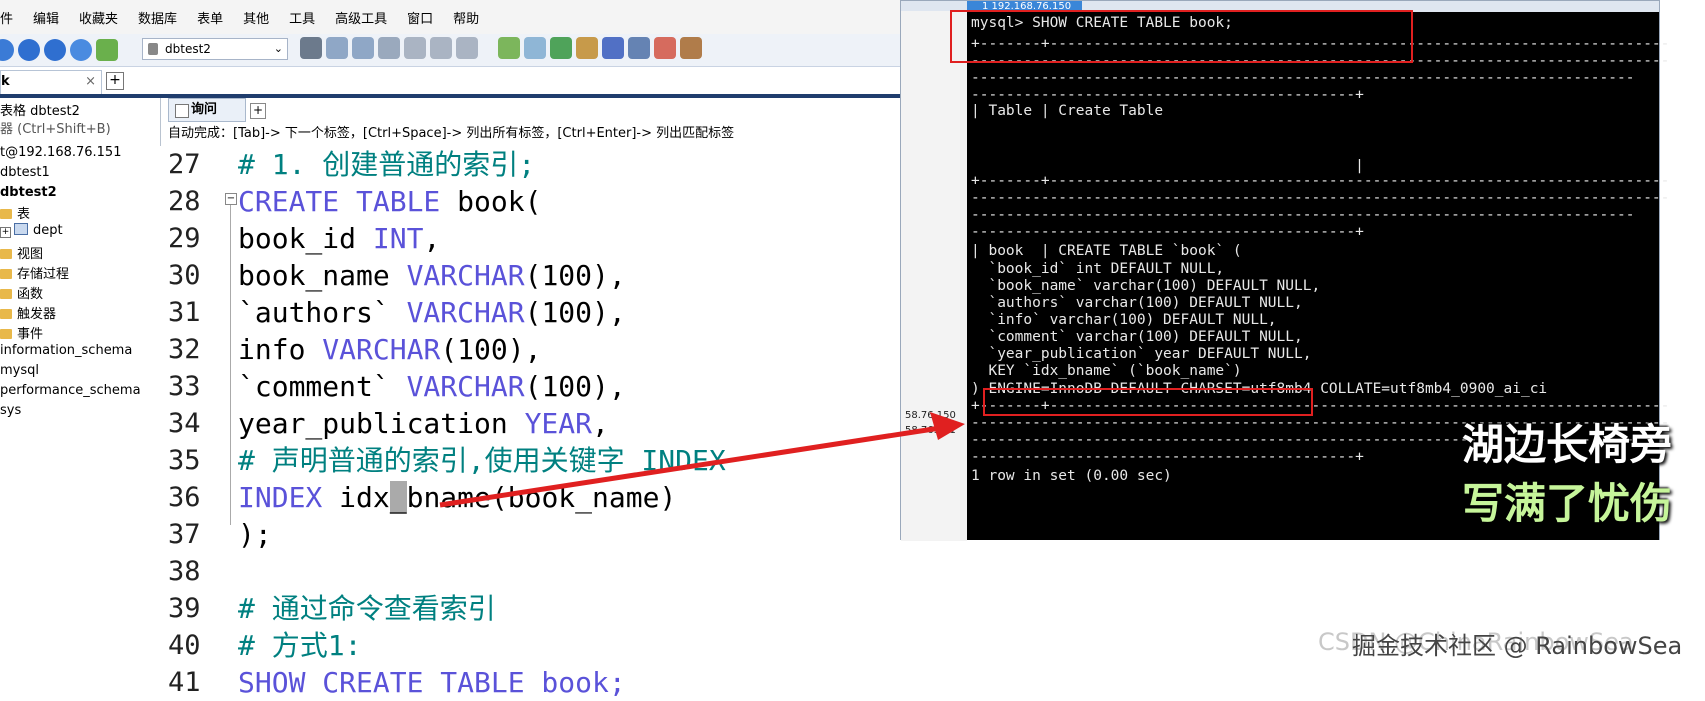 This screenshot has width=1705, height=701. I want to click on arrow-head, so click(947, 426).